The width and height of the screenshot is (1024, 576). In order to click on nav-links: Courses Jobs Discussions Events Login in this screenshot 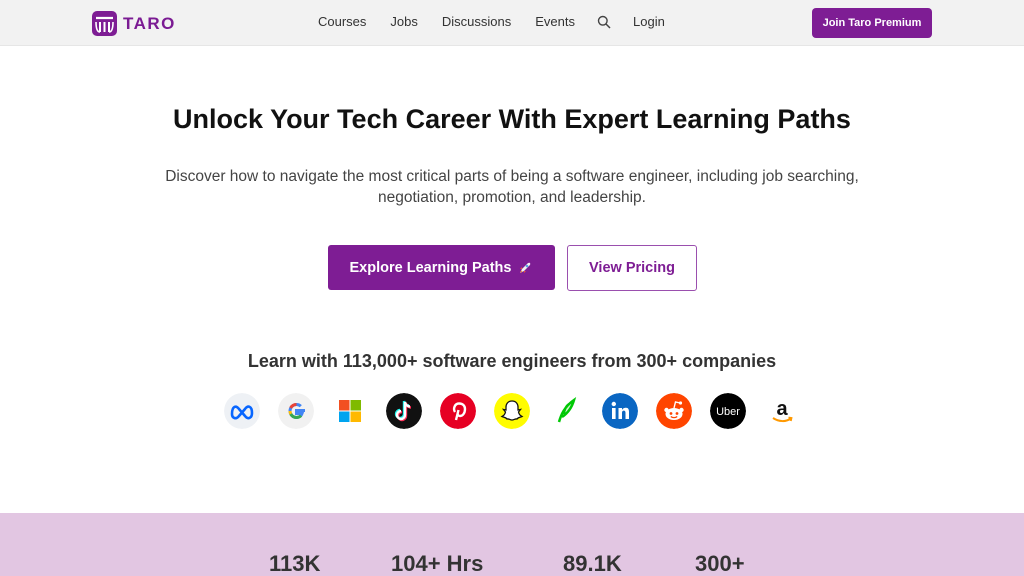, I will do `click(491, 21)`.